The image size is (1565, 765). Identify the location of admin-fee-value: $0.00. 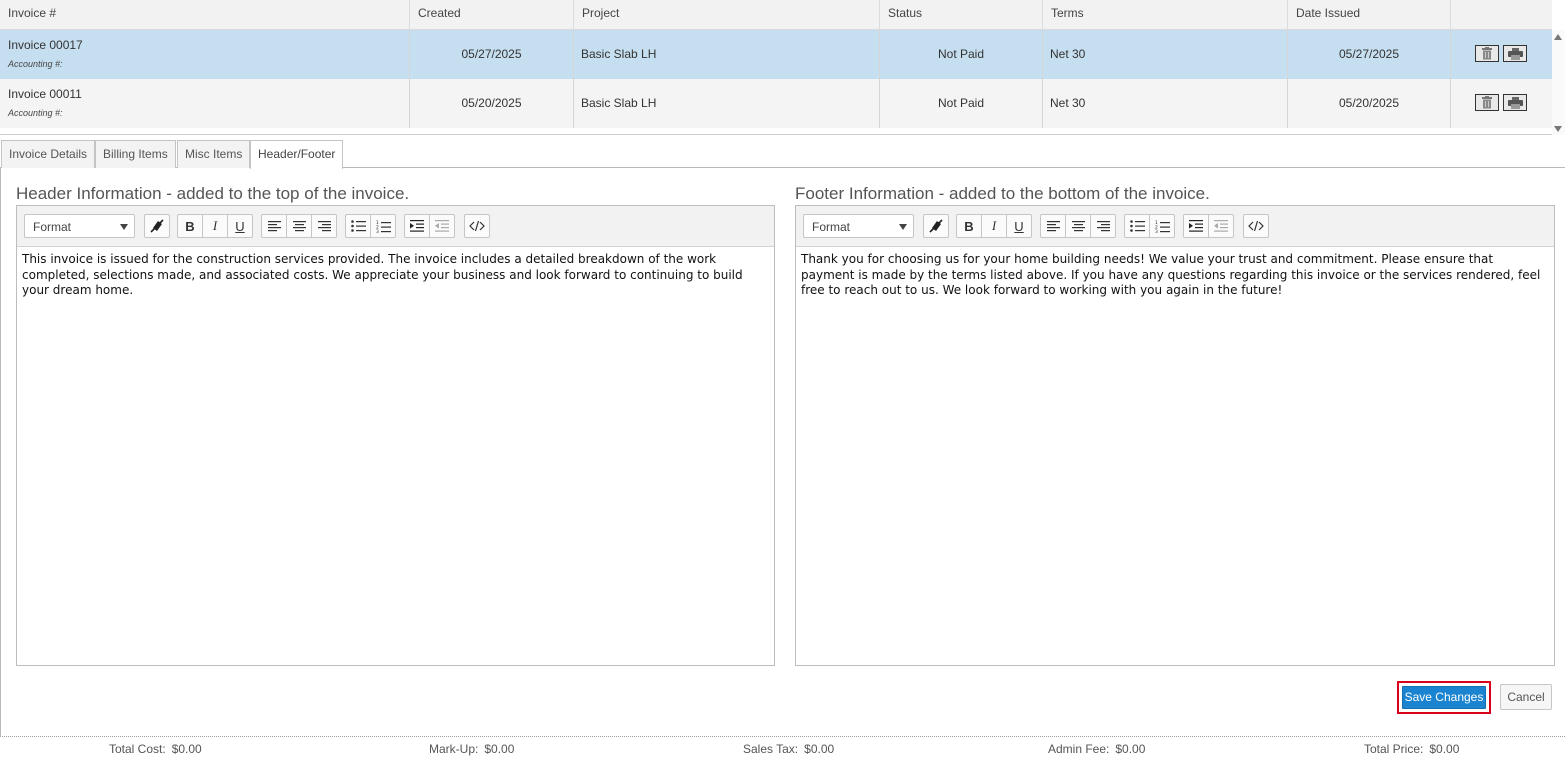
(1130, 749).